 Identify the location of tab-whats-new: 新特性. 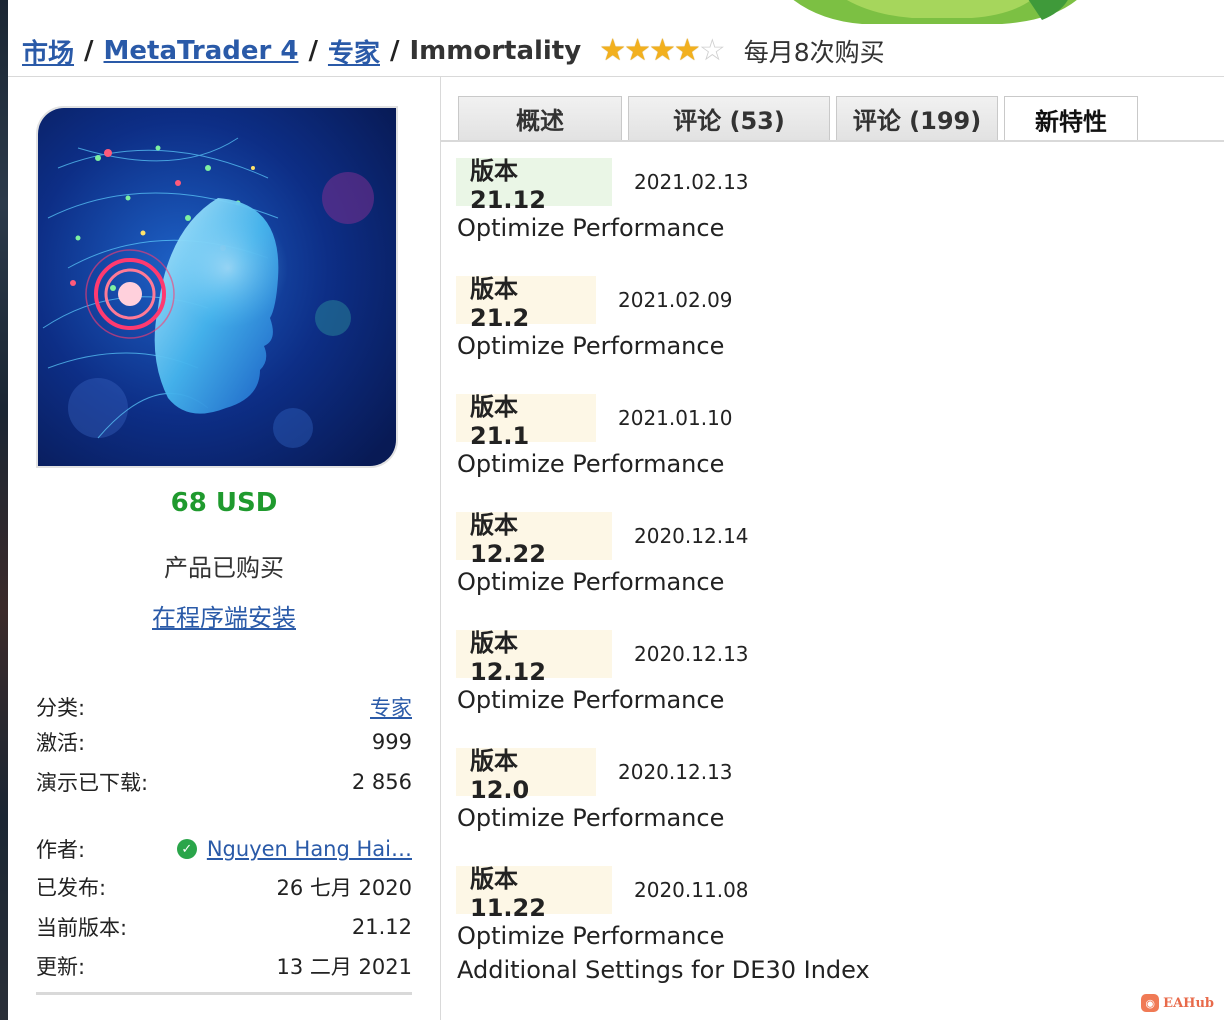
(1071, 119).